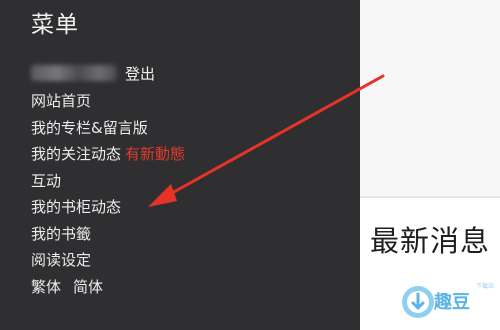  Describe the element at coordinates (61, 101) in the screenshot. I see `menu-item-label: 网站首页` at that location.